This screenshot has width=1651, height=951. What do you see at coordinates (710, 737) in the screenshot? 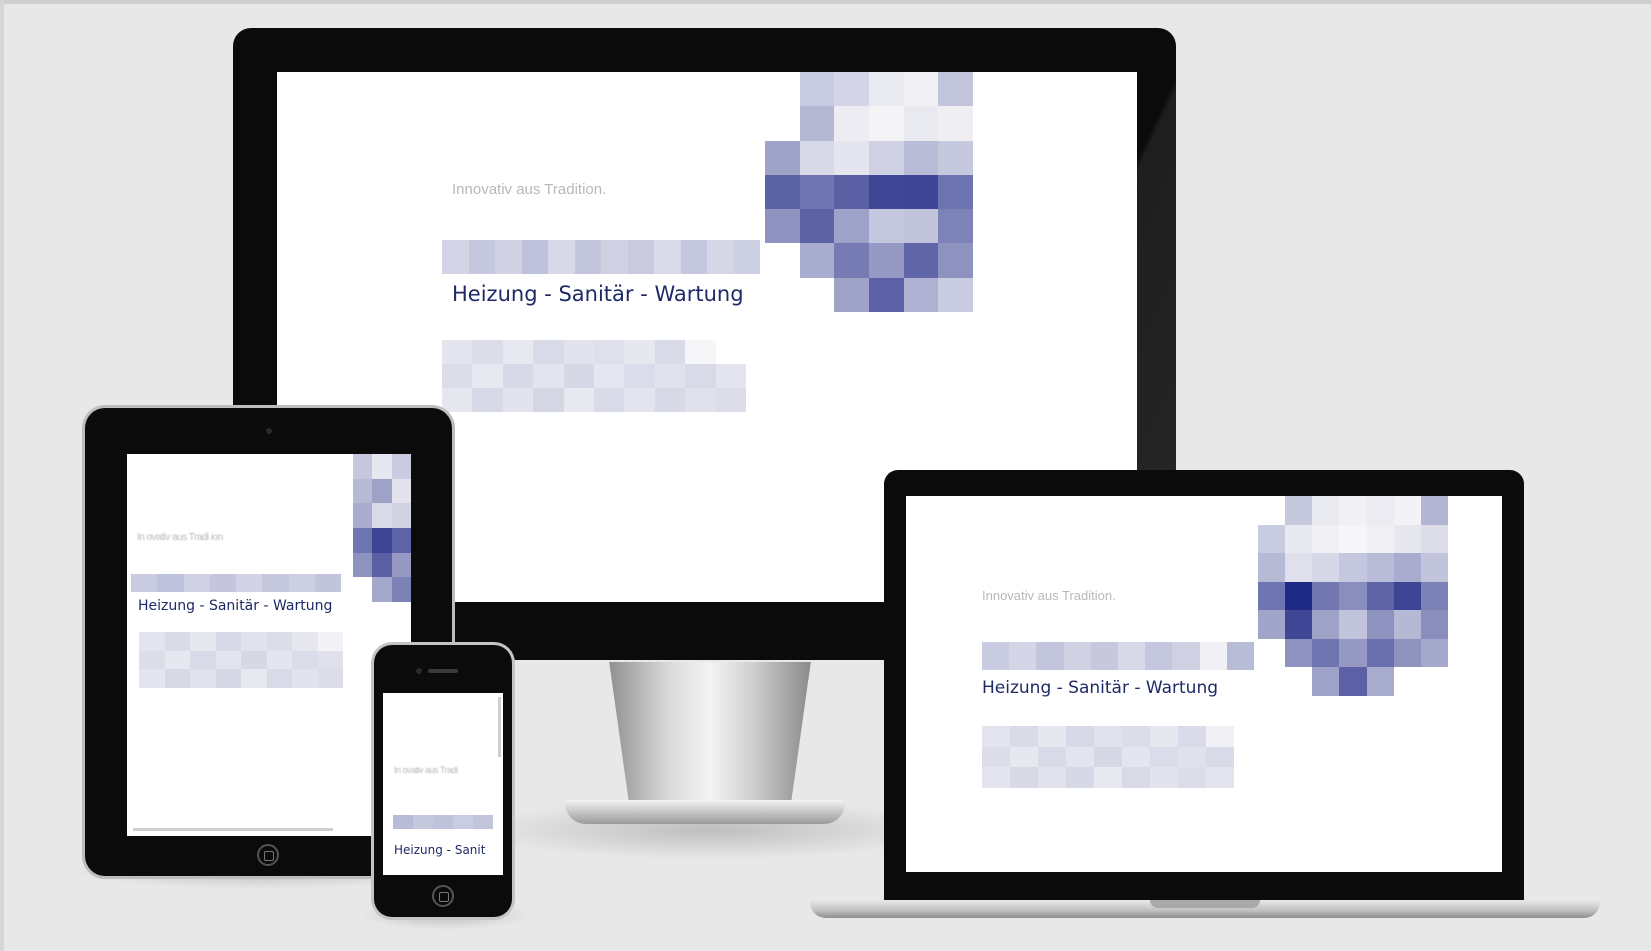
I see `monitor-stand` at bounding box center [710, 737].